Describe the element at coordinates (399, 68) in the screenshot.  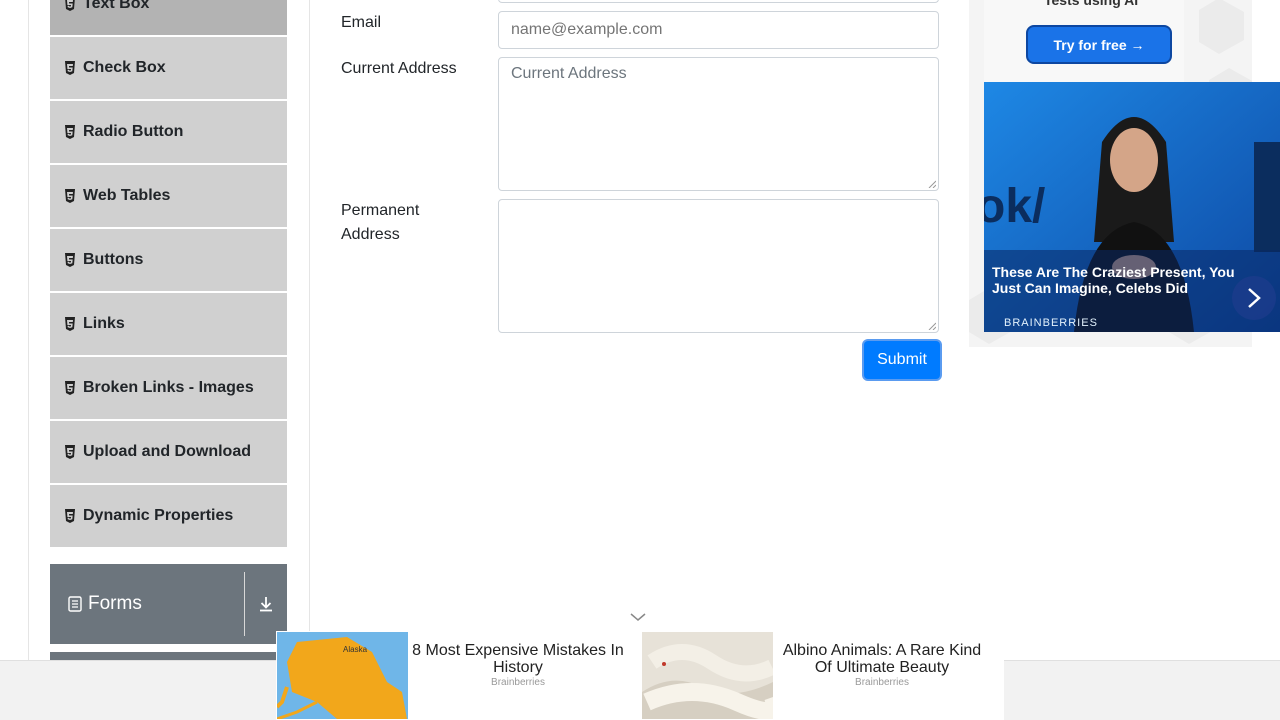
I see `current-address-label: Current Address` at that location.